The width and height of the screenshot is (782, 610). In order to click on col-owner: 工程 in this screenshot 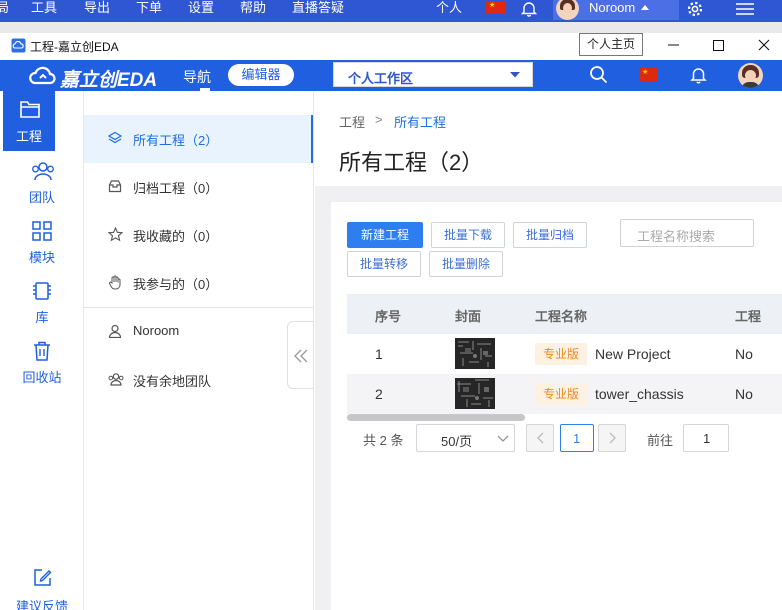, I will do `click(748, 316)`.